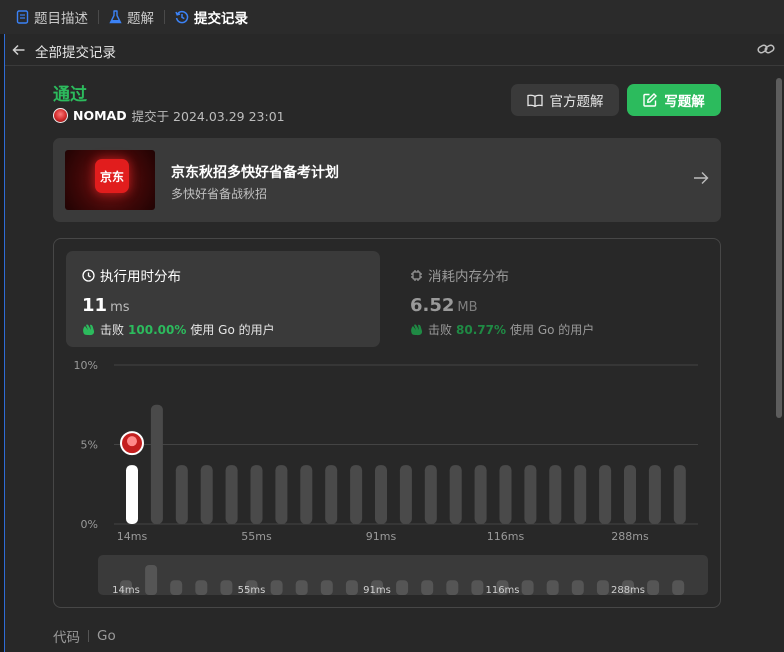 This screenshot has width=784, height=652. I want to click on panel-header: 全部提交记录, so click(394, 50).